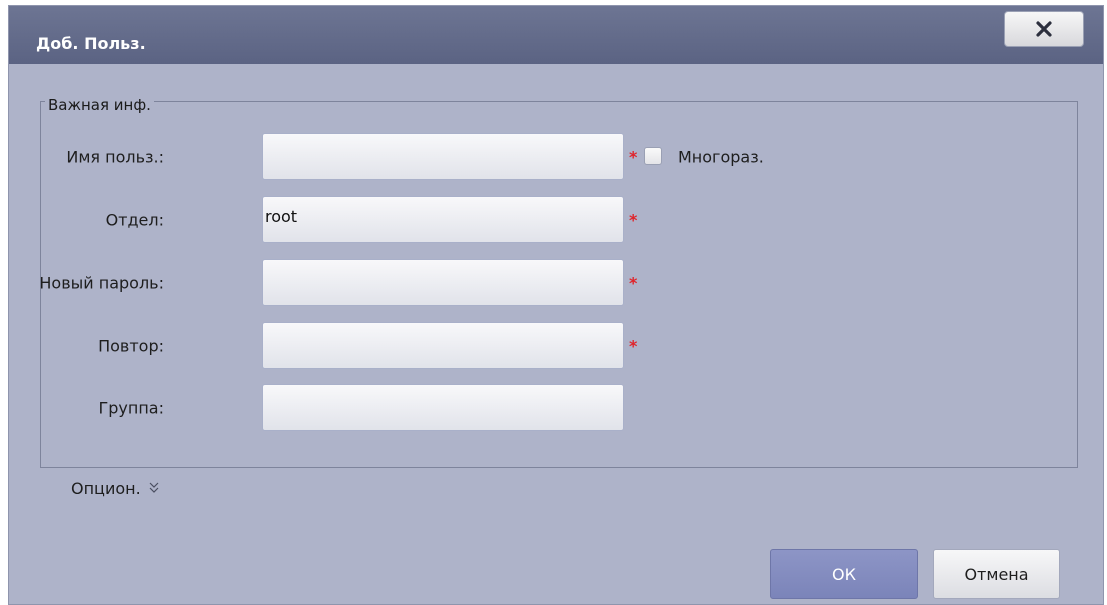 The height and width of the screenshot is (605, 1107). Describe the element at coordinates (633, 156) in the screenshot. I see `username-required-marker: *` at that location.